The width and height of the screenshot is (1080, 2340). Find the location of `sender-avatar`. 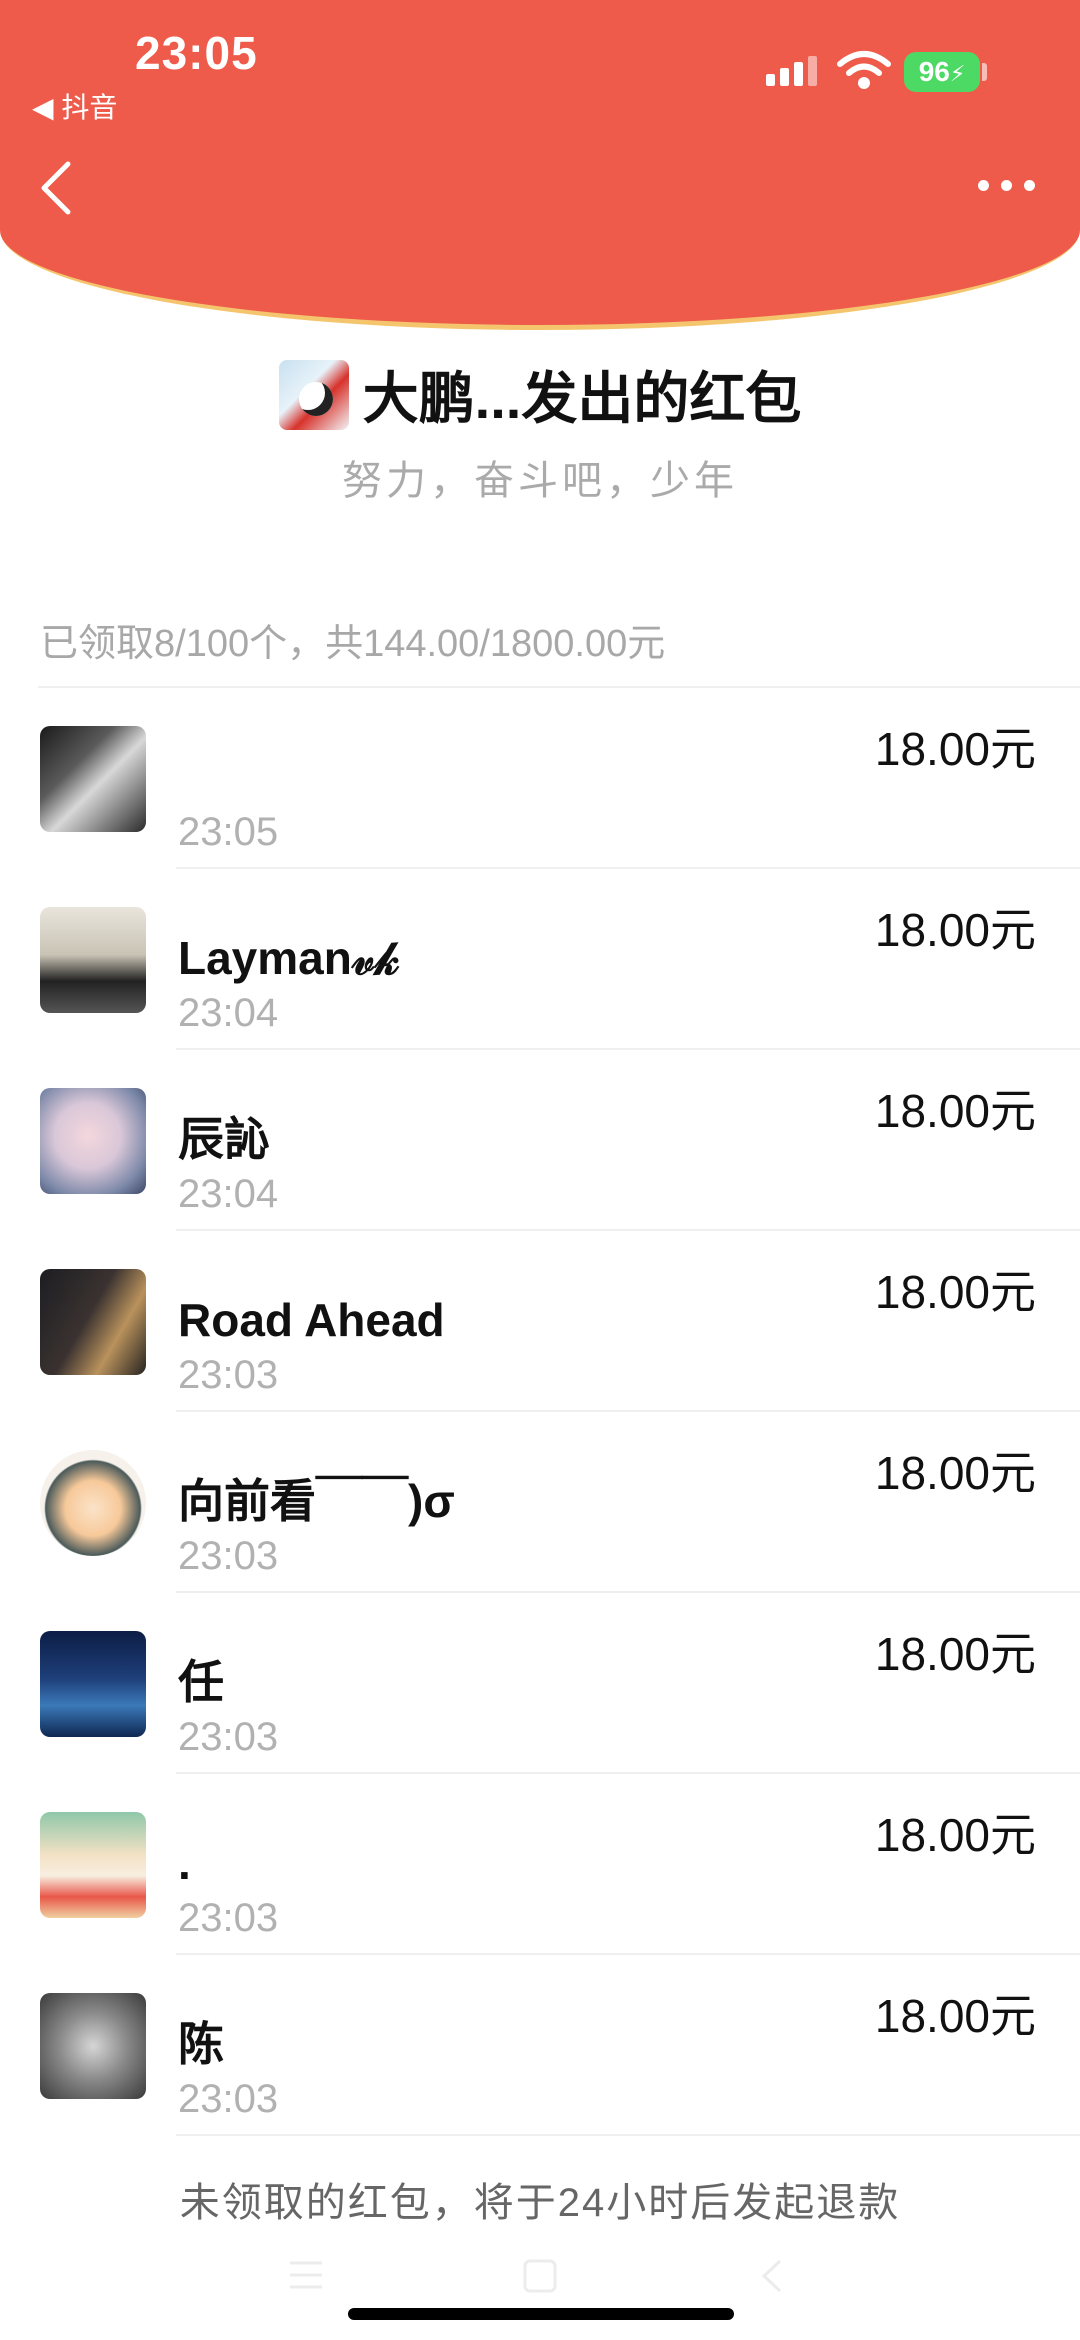

sender-avatar is located at coordinates (313, 394).